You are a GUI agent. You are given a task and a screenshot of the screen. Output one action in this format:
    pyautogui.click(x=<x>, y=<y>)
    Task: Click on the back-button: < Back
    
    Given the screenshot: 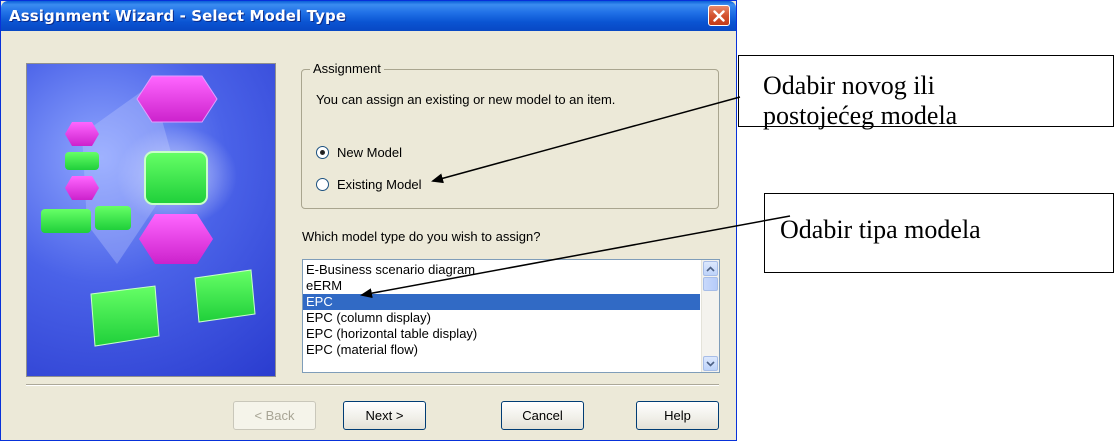 What is the action you would take?
    pyautogui.click(x=274, y=415)
    